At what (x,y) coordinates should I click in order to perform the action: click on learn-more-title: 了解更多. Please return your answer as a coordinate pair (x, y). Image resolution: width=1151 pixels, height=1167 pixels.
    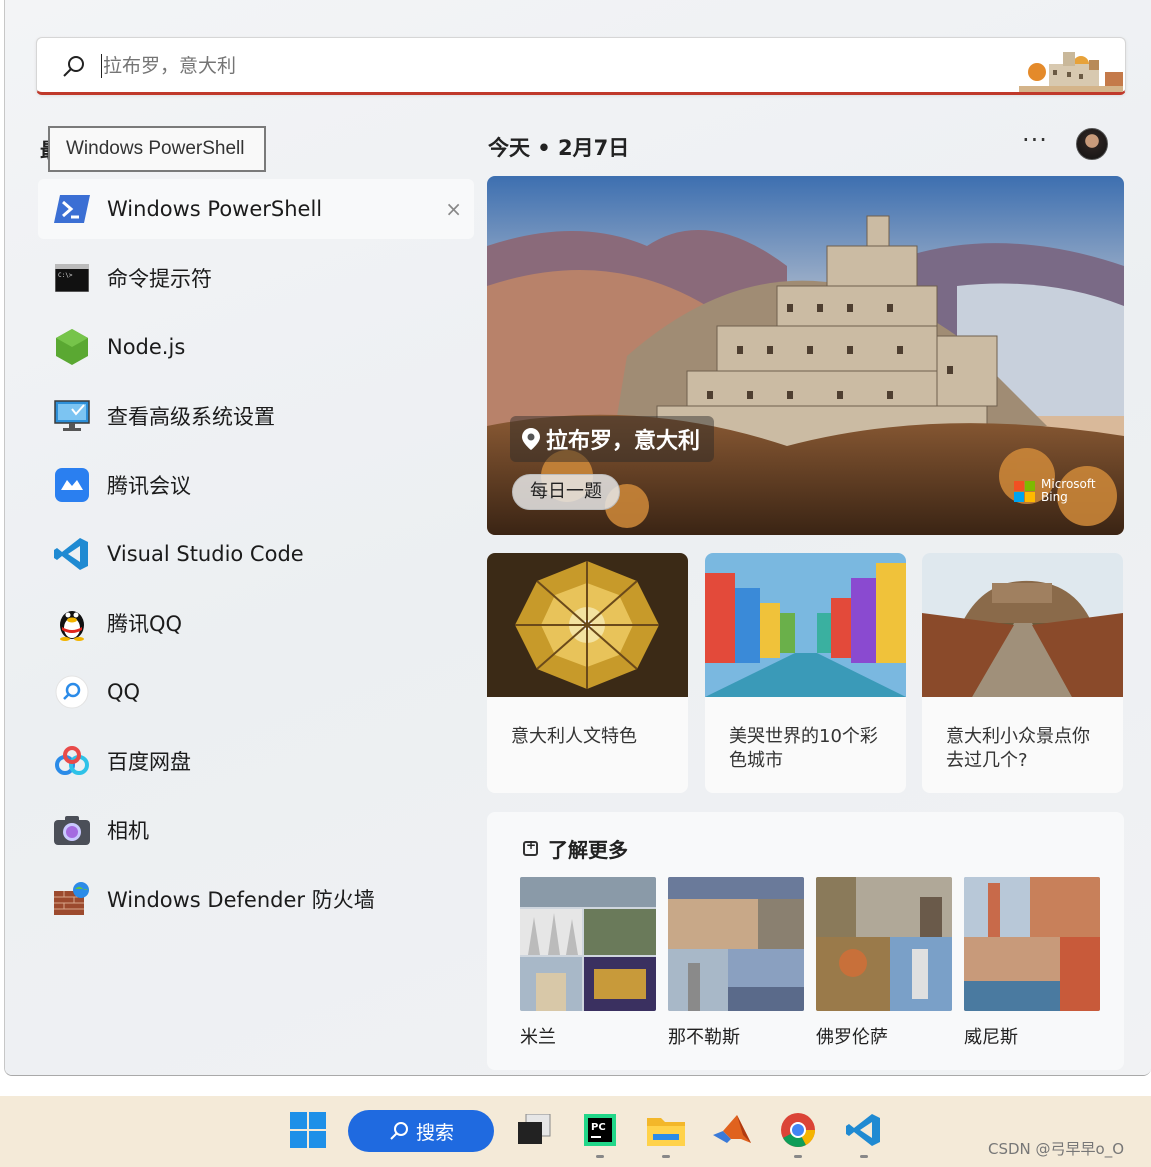
    Looking at the image, I should click on (575, 848).